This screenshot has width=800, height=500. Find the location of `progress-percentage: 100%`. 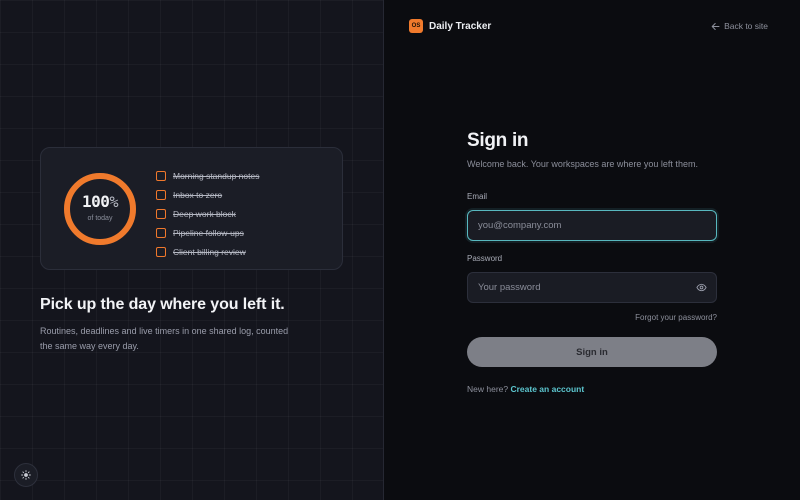

progress-percentage: 100% is located at coordinates (100, 201).